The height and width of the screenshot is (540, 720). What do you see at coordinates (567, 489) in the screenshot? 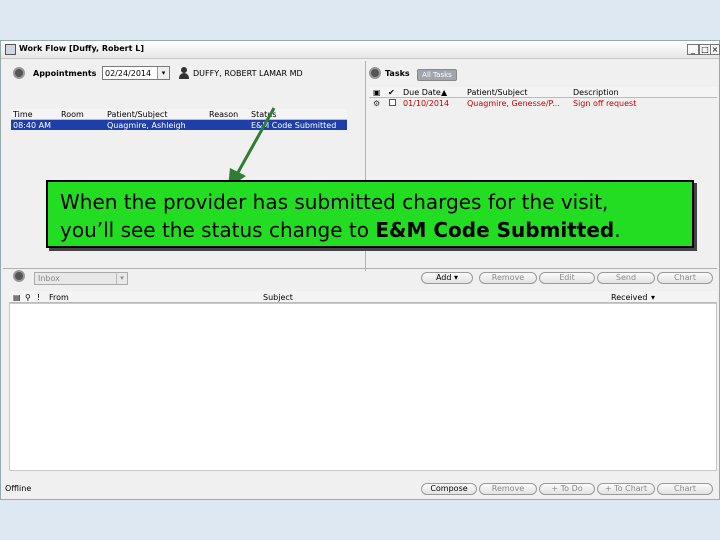
I see `to-do-button: + To Do` at bounding box center [567, 489].